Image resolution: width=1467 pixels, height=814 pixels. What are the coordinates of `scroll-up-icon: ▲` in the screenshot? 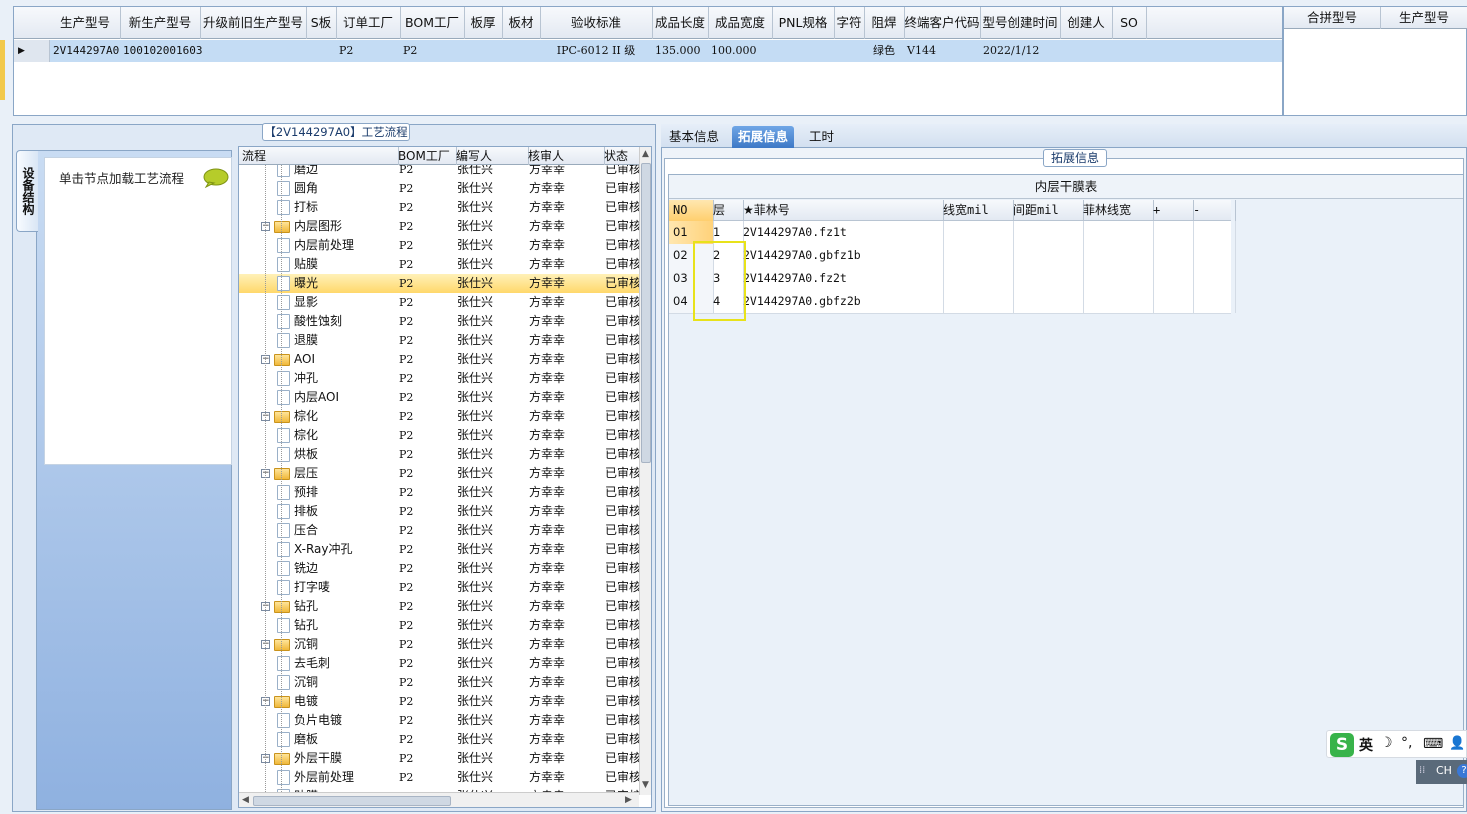 It's located at (645, 154).